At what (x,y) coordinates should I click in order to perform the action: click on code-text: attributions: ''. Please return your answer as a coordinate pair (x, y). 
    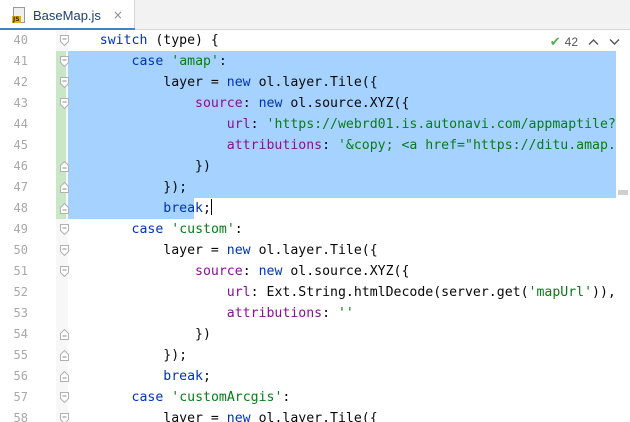
    Looking at the image, I should click on (290, 313).